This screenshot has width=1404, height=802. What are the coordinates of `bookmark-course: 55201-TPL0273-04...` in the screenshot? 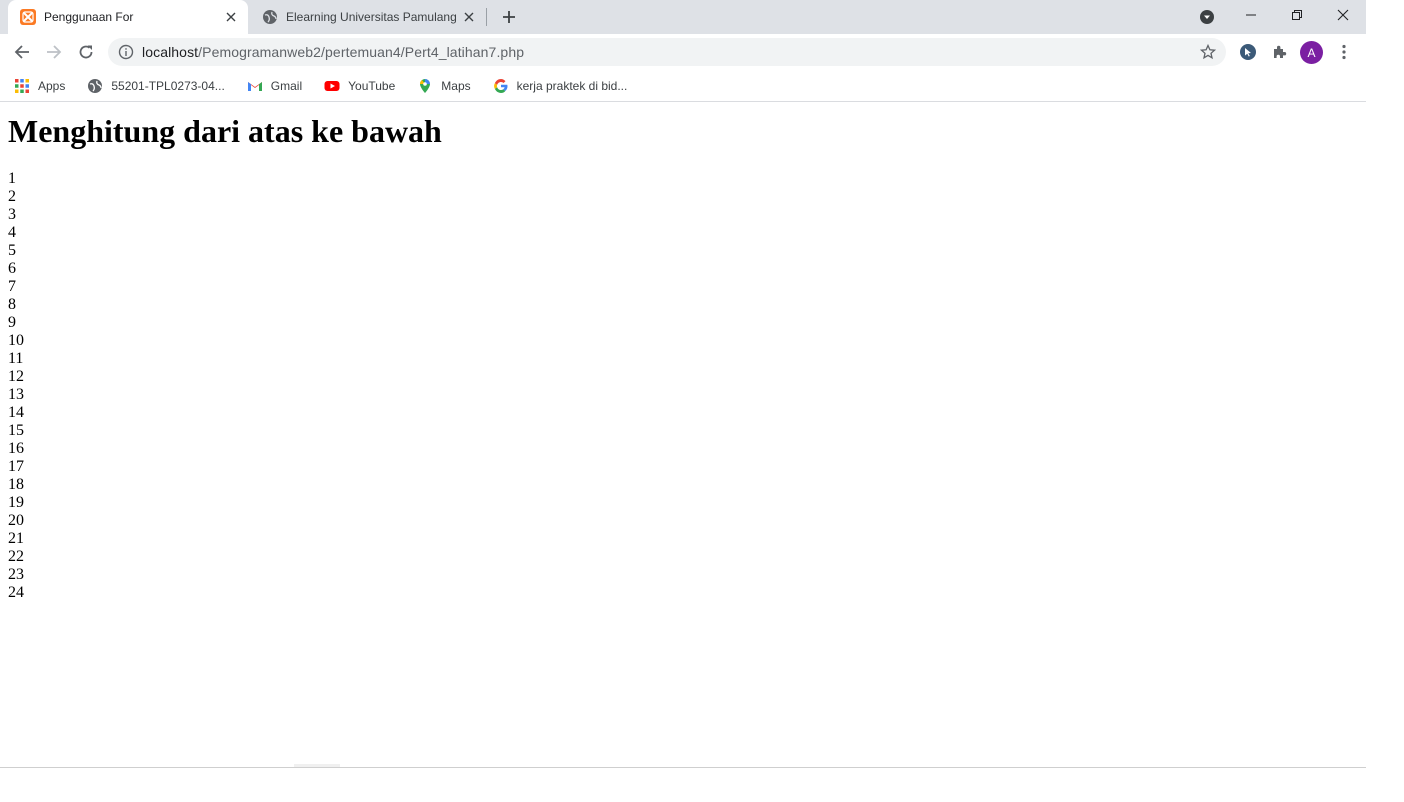 It's located at (156, 86).